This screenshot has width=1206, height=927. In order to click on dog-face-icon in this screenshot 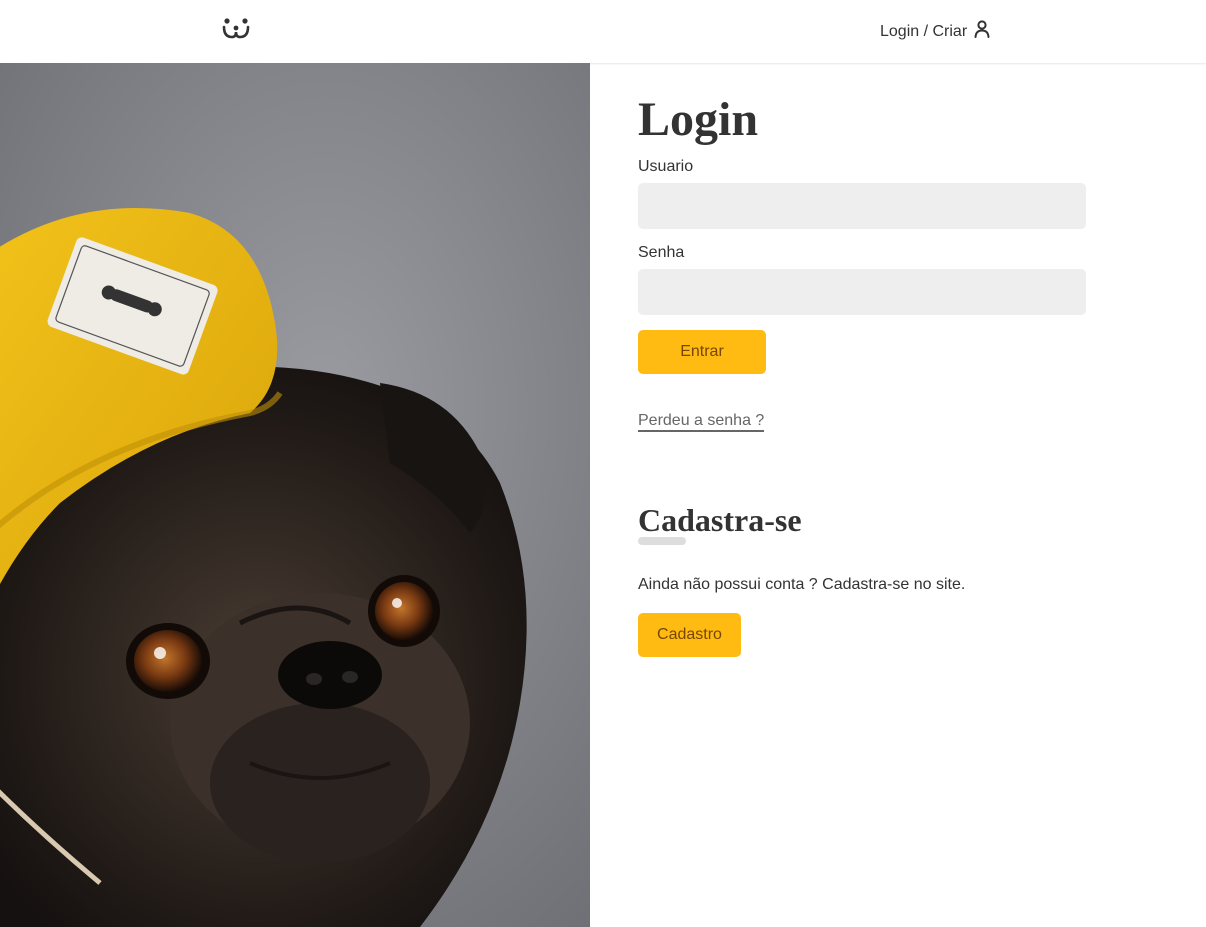, I will do `click(236, 28)`.